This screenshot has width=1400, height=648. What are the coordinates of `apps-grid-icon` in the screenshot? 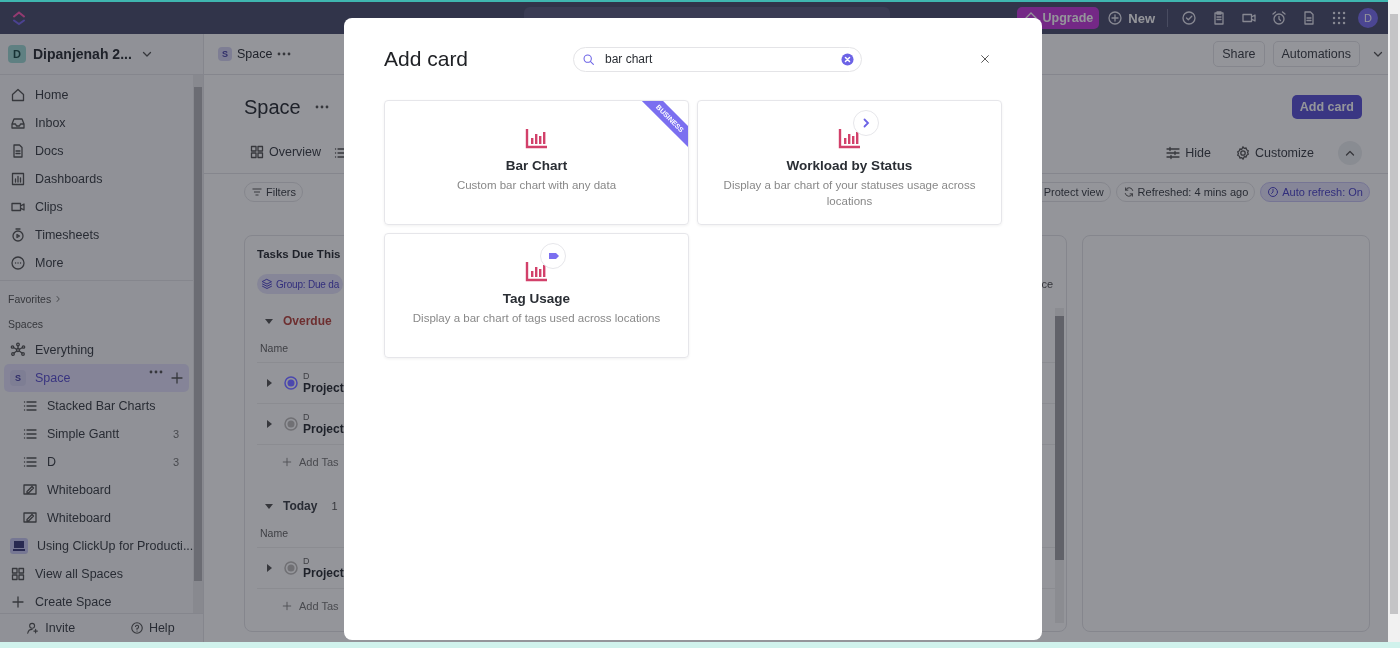 It's located at (1339, 18).